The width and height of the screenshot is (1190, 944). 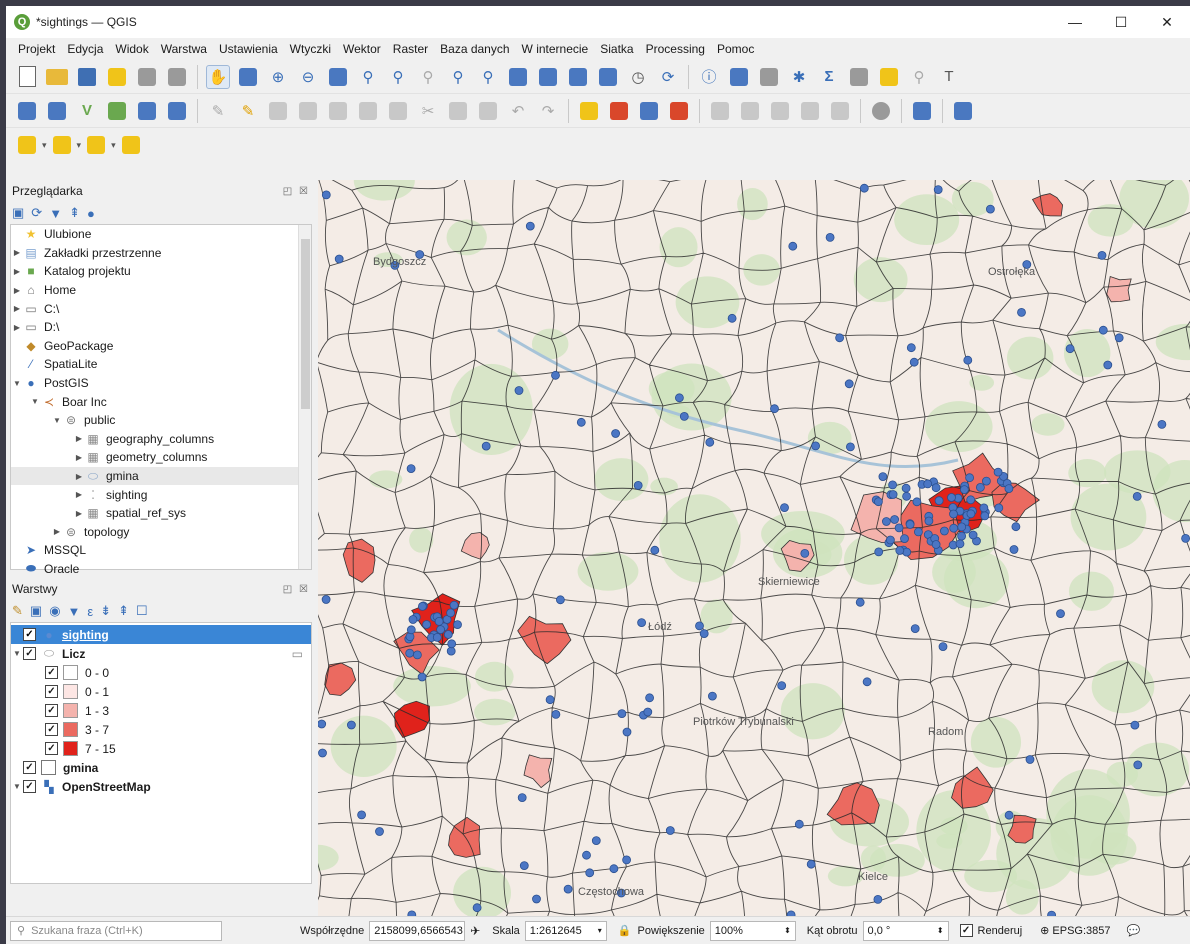 I want to click on expand-all-icon: ⇟, so click(x=105, y=611).